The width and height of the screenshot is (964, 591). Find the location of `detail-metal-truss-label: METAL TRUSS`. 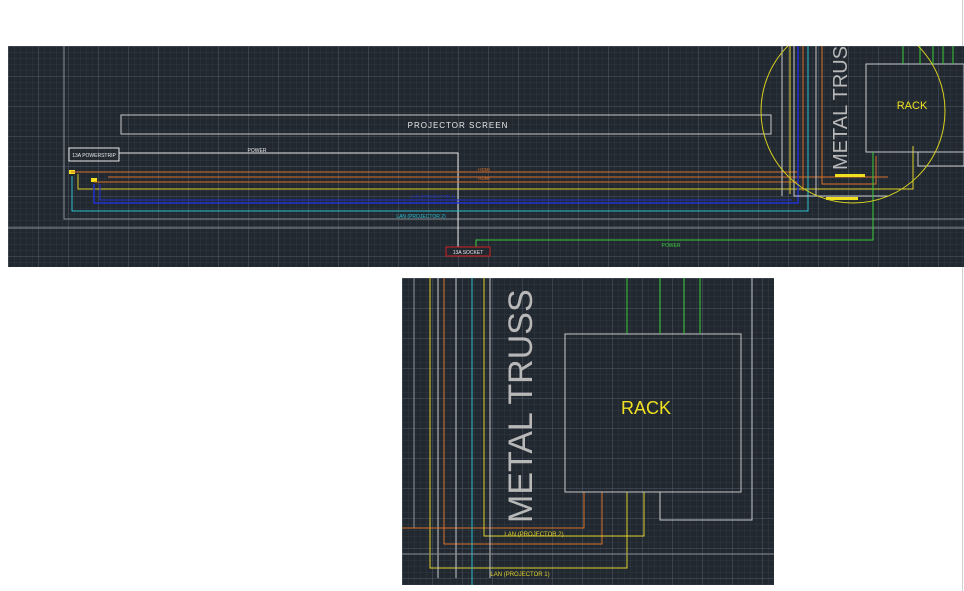

detail-metal-truss-label: METAL TRUSS is located at coordinates (521, 406).